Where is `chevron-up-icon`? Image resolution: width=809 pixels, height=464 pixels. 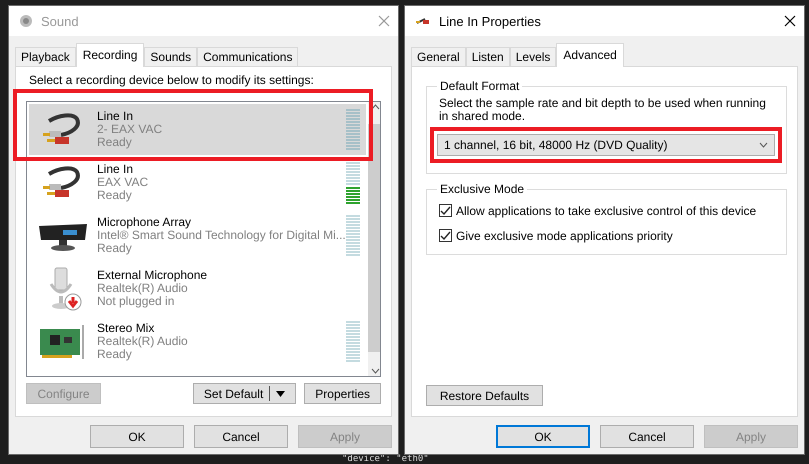 chevron-up-icon is located at coordinates (375, 107).